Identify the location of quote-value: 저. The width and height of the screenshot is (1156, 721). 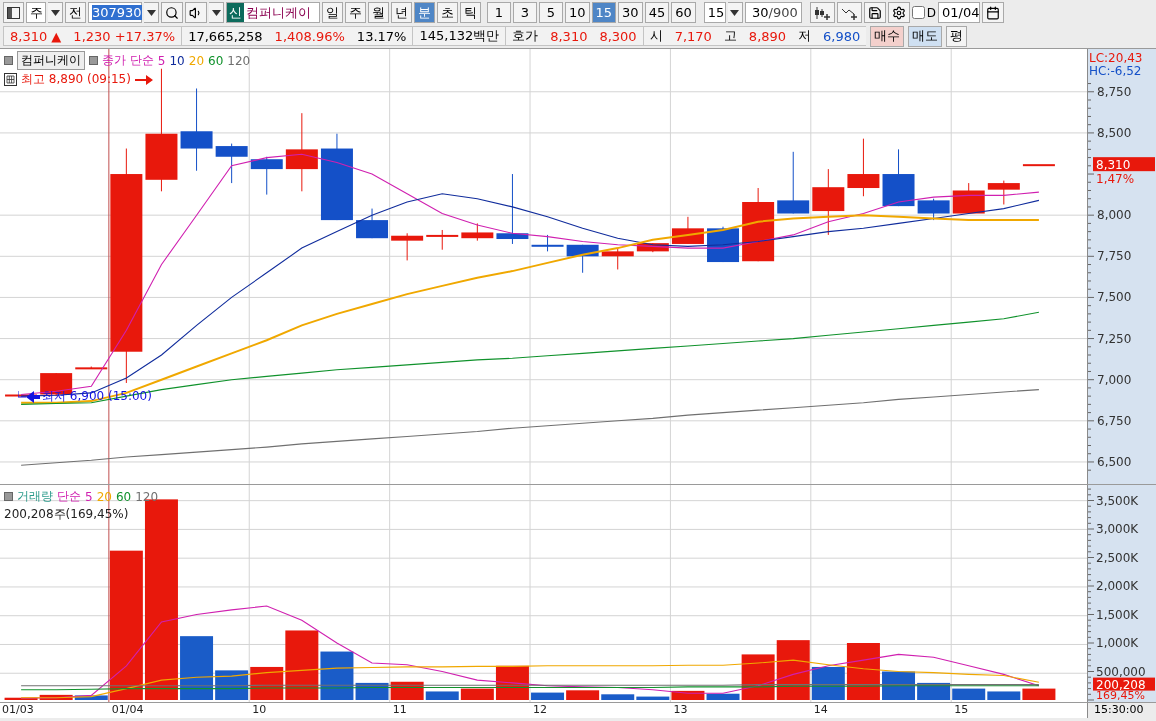
(805, 36).